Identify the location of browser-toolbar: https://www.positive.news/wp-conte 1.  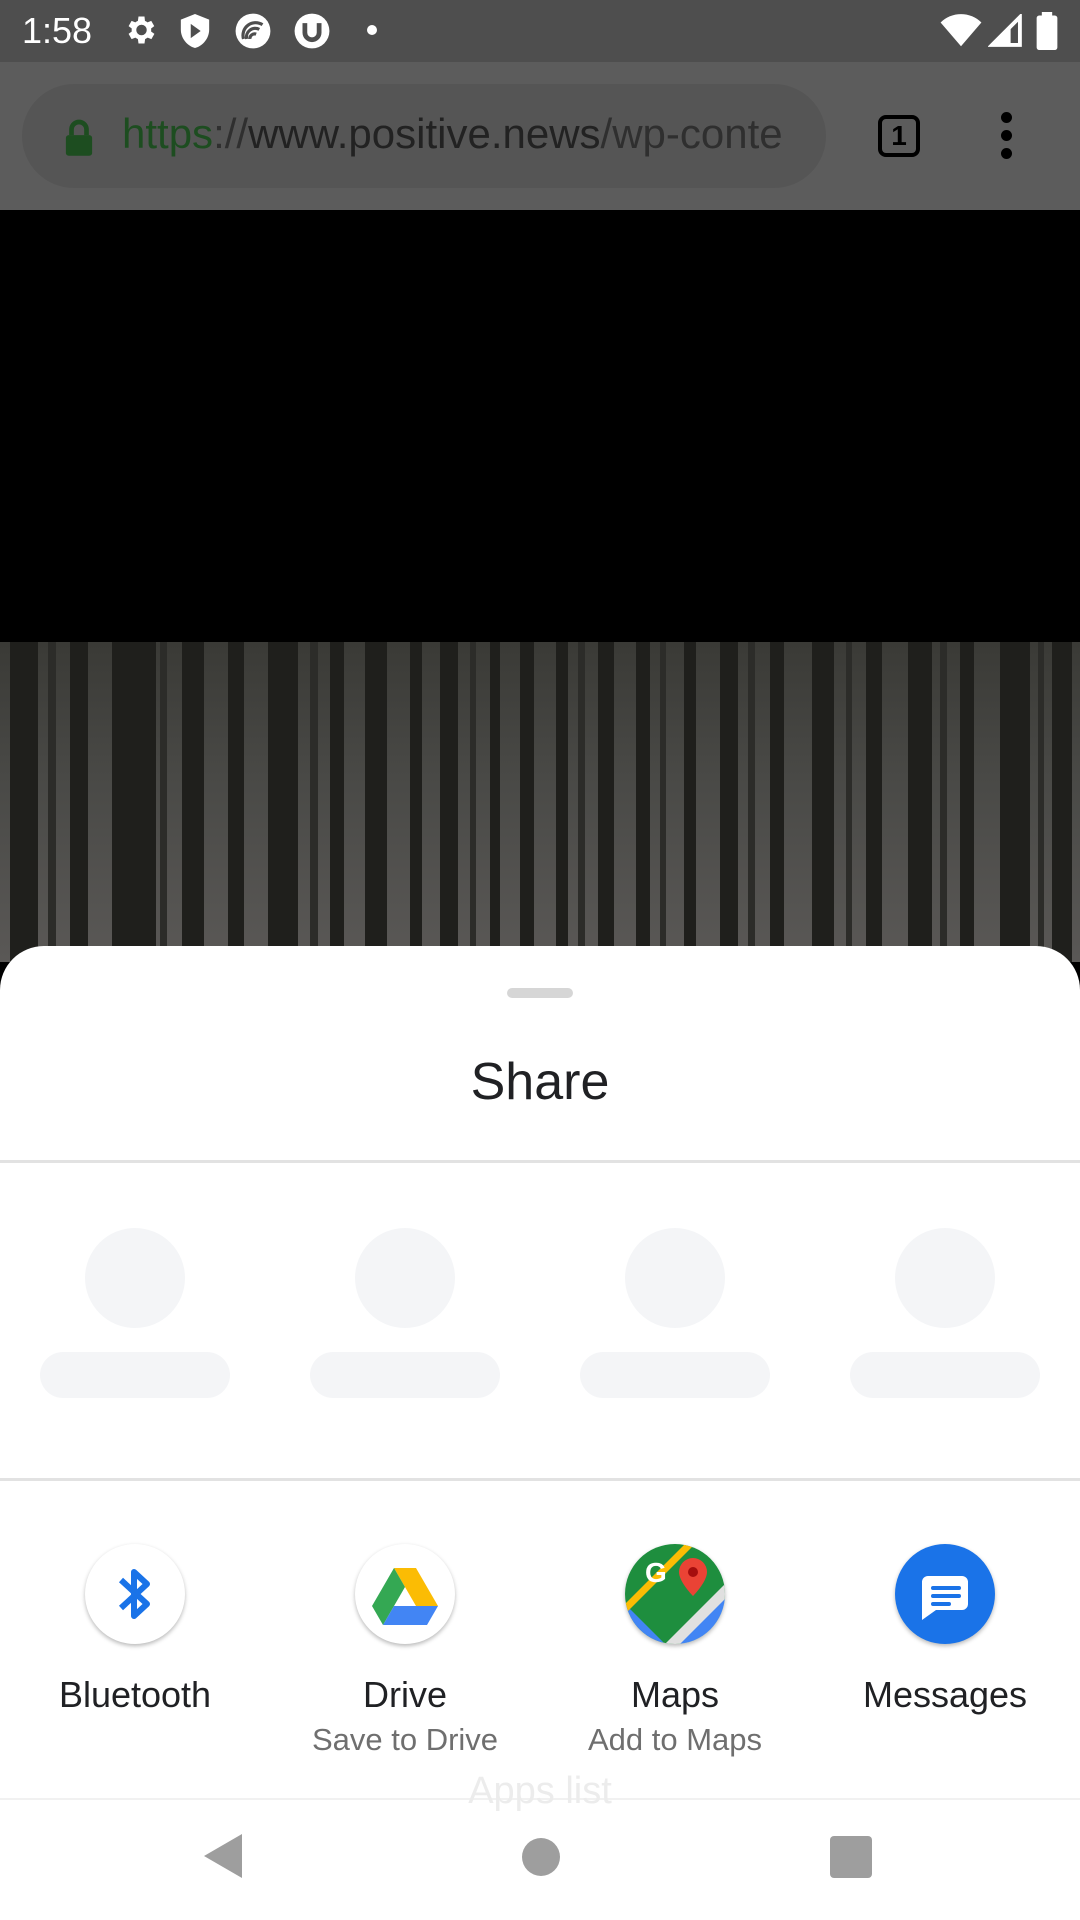
(540, 136).